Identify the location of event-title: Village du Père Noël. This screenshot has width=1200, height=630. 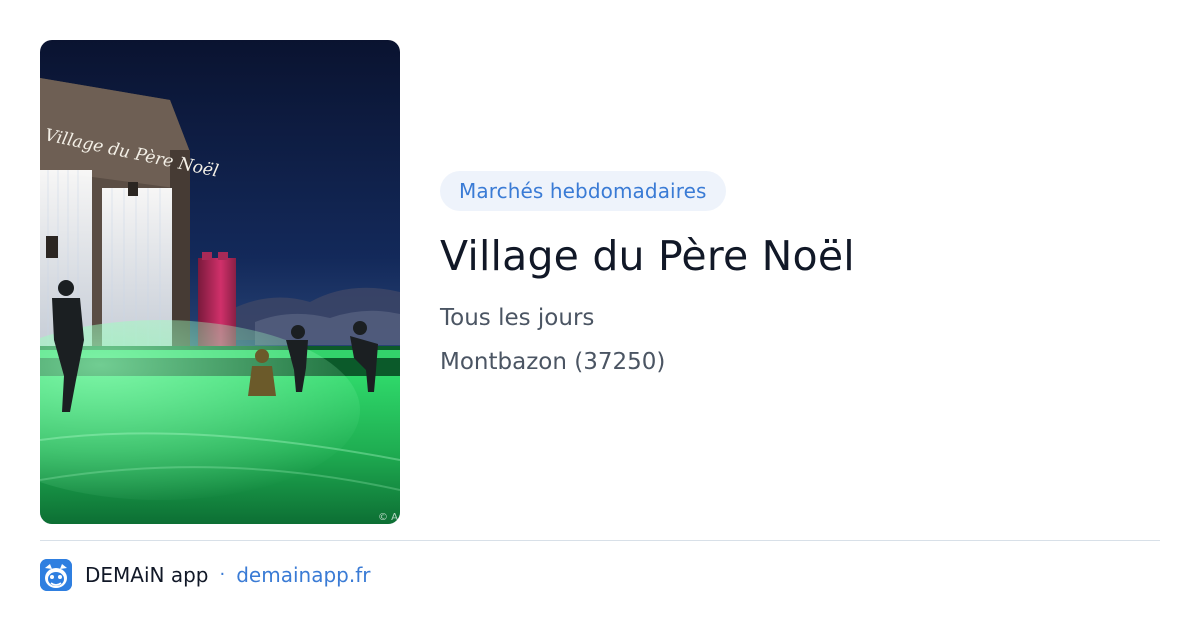
(647, 256).